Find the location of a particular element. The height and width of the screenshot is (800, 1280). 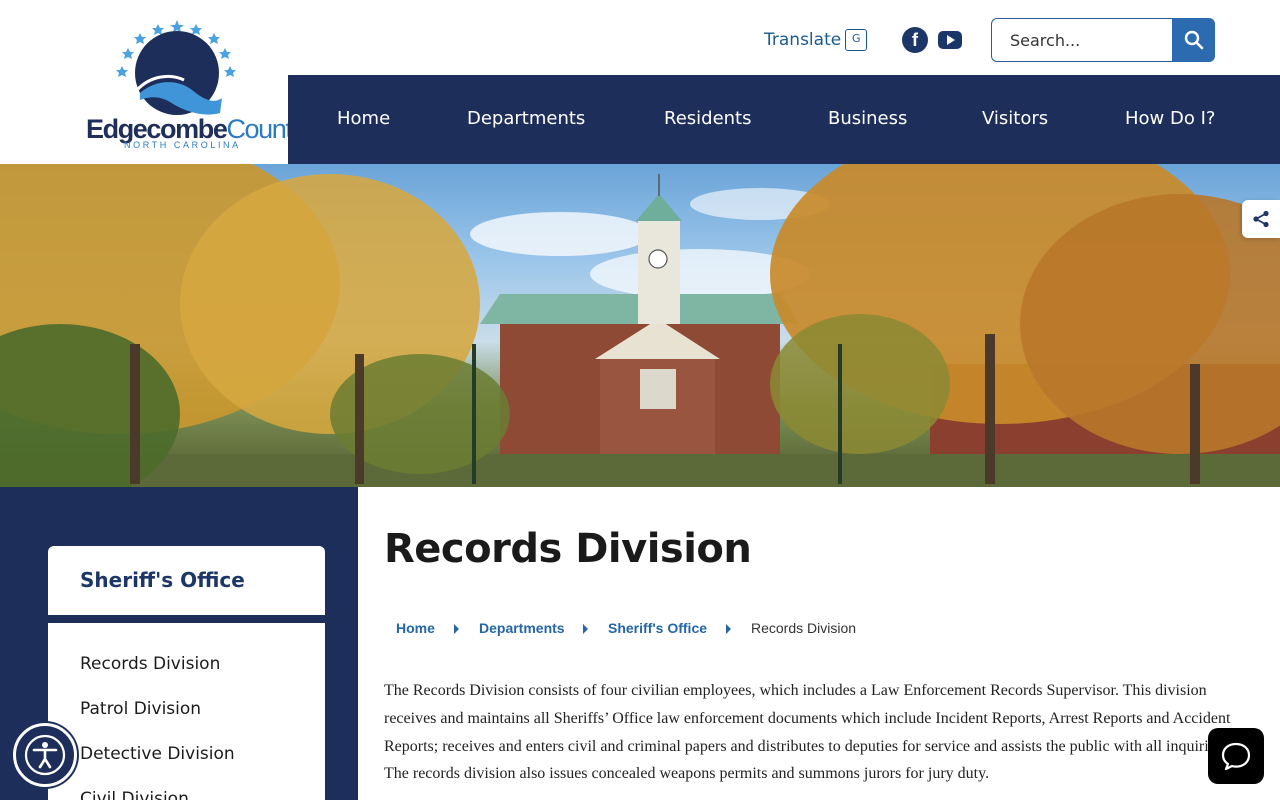

nav-item-home: Home is located at coordinates (363, 118).